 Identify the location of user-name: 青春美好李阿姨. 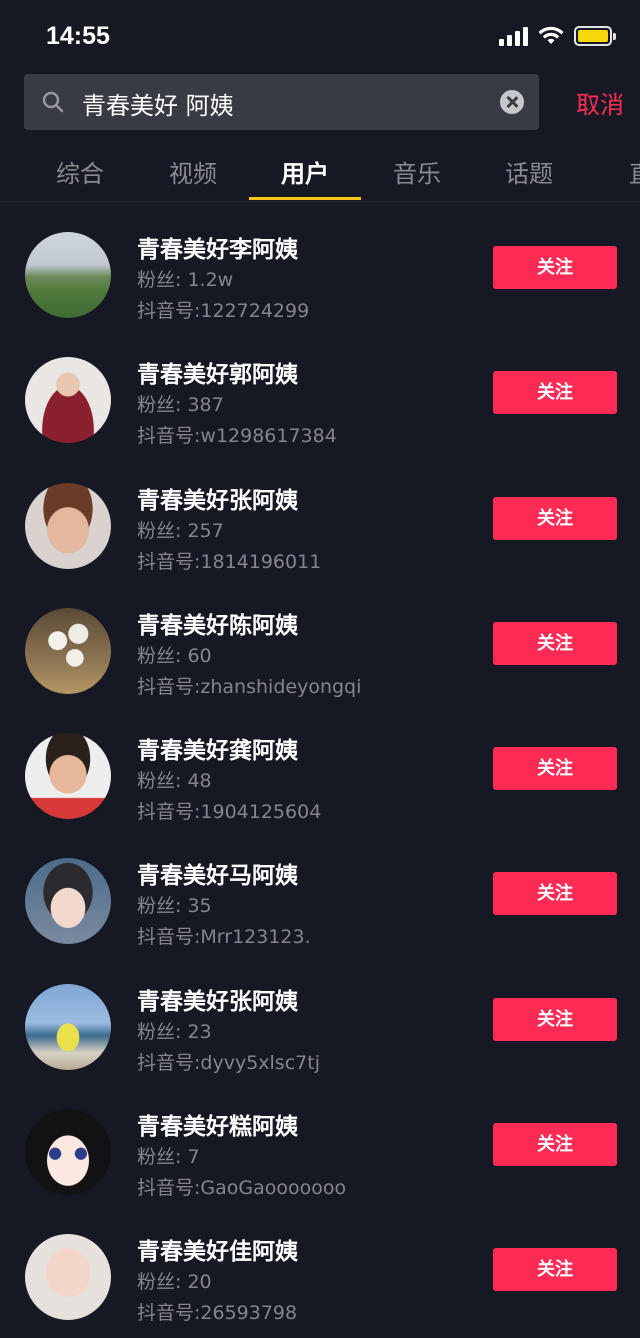
(217, 247).